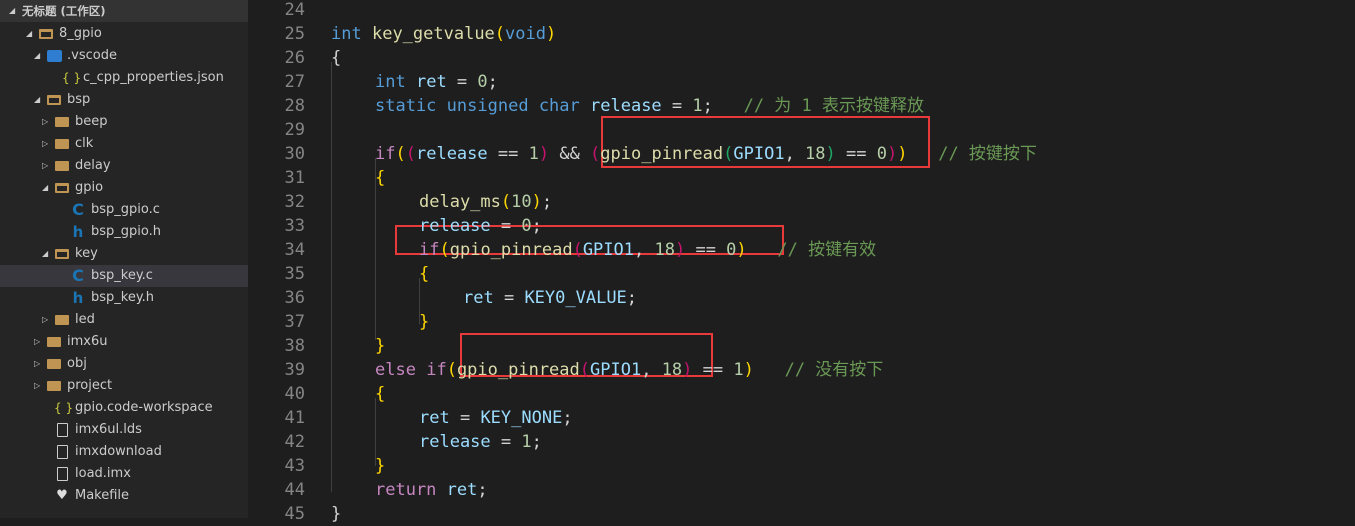  What do you see at coordinates (294, 394) in the screenshot?
I see `line-number: 40` at bounding box center [294, 394].